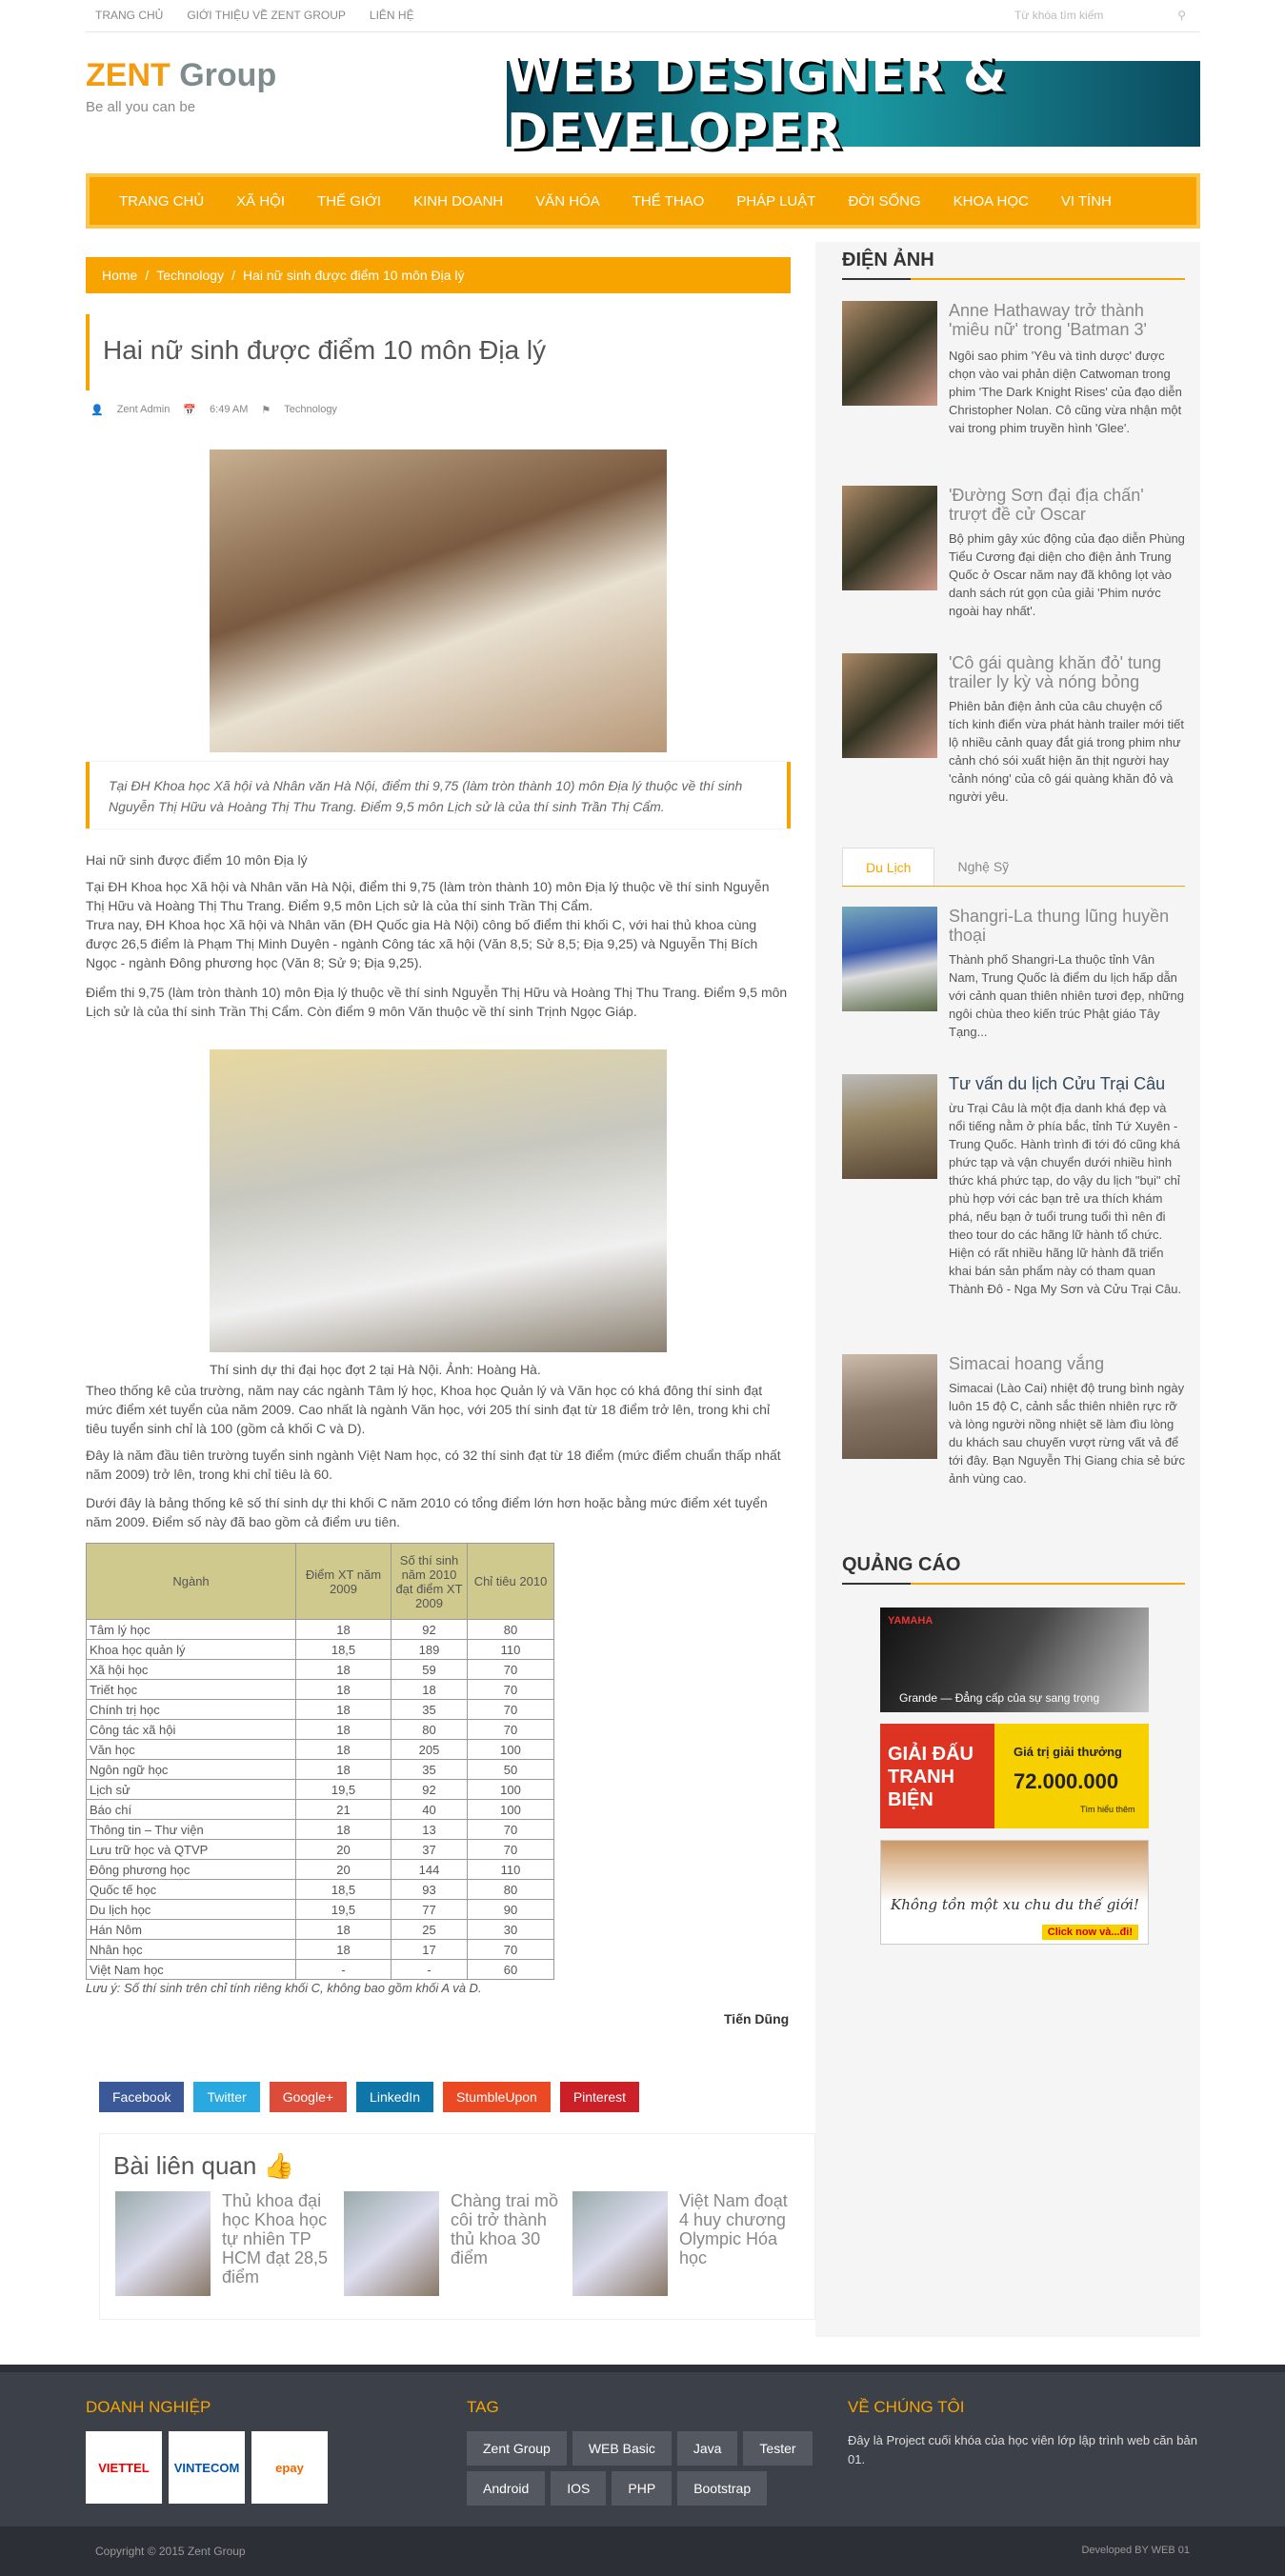 The height and width of the screenshot is (2576, 1285). I want to click on share-twitter-button: Twitter, so click(226, 2097).